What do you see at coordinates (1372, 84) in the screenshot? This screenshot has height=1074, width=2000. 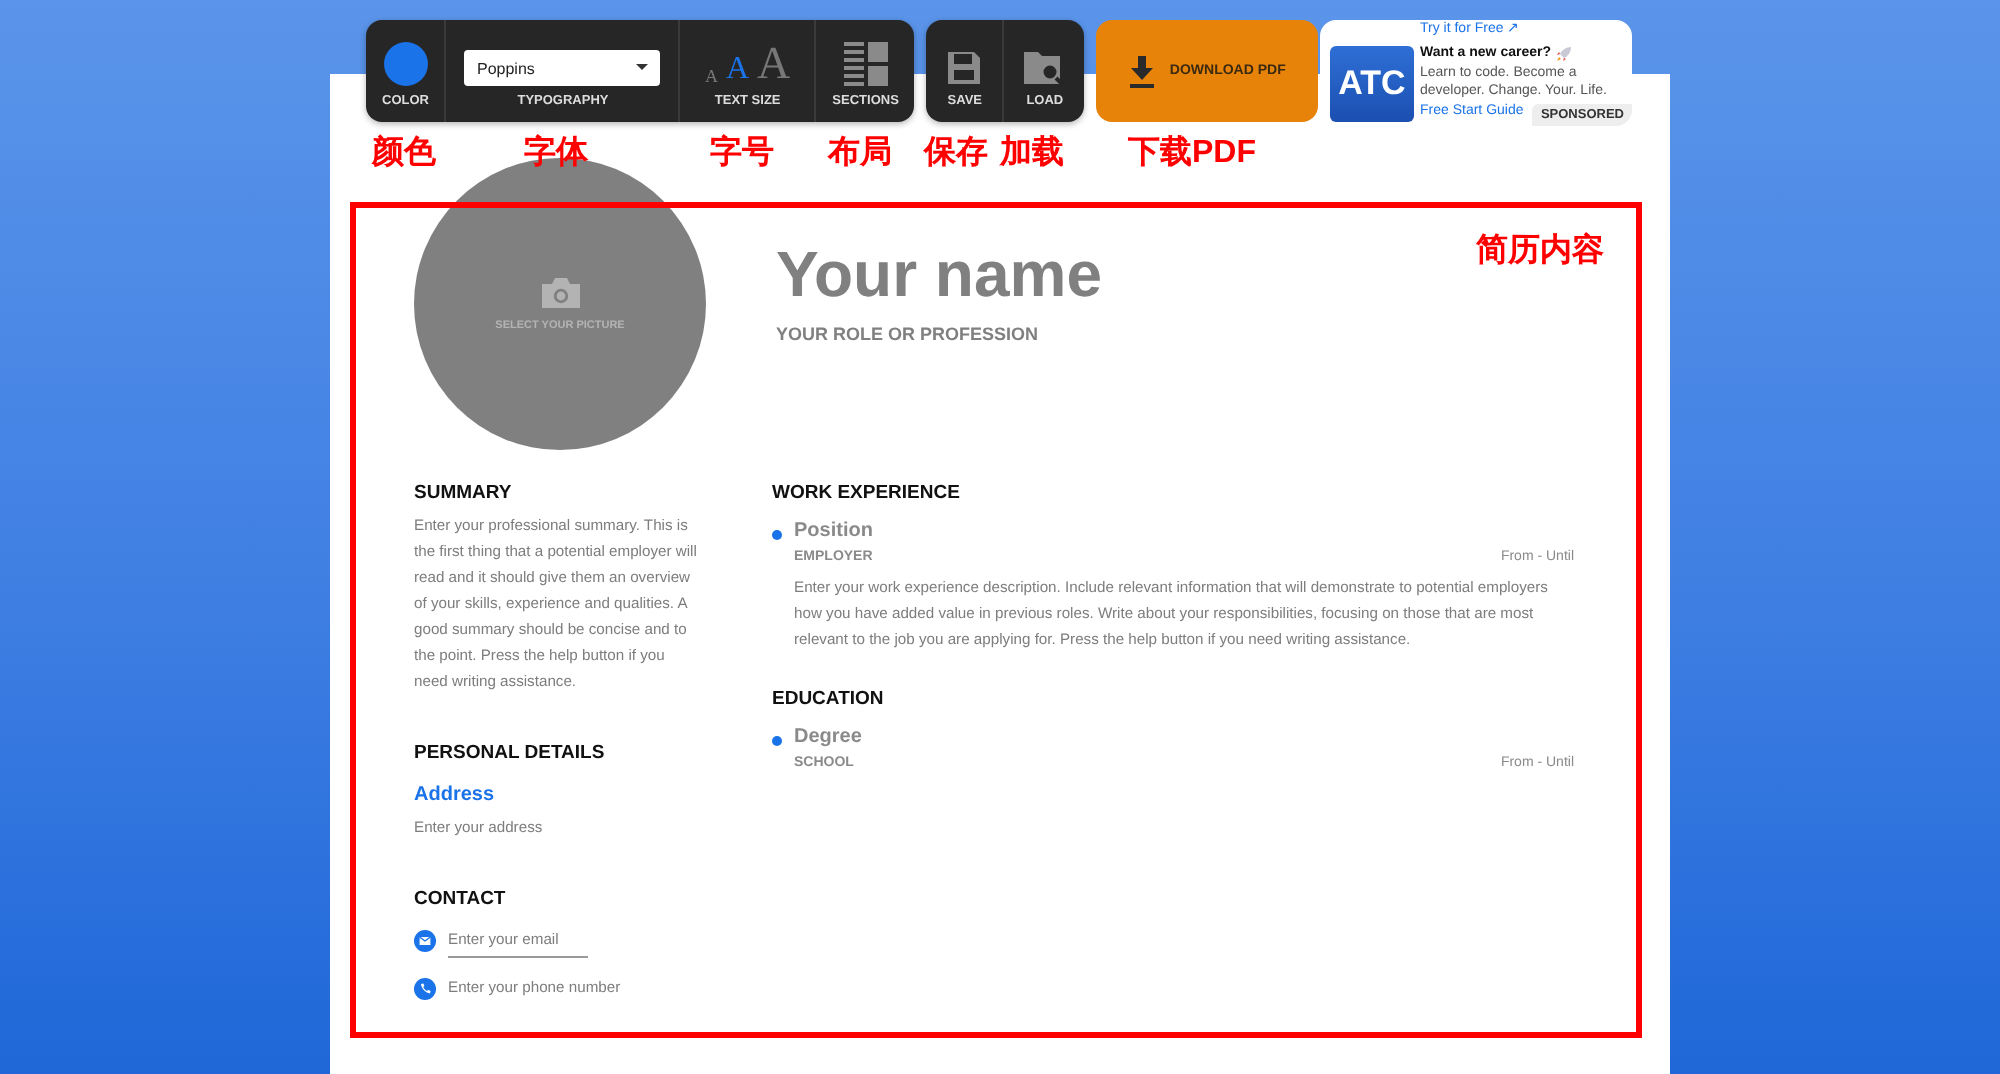 I see `ad-logo: ATC` at bounding box center [1372, 84].